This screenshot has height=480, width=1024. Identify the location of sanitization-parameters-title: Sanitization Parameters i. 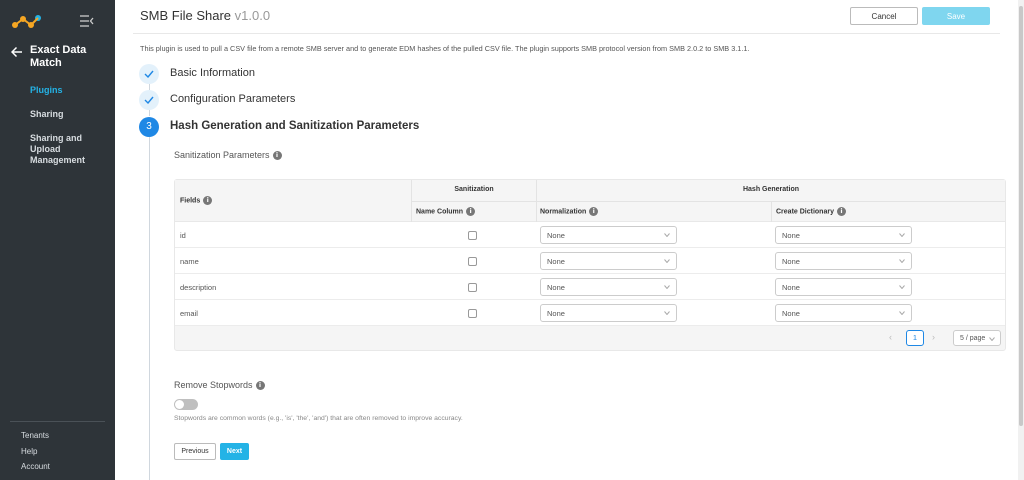
(228, 155).